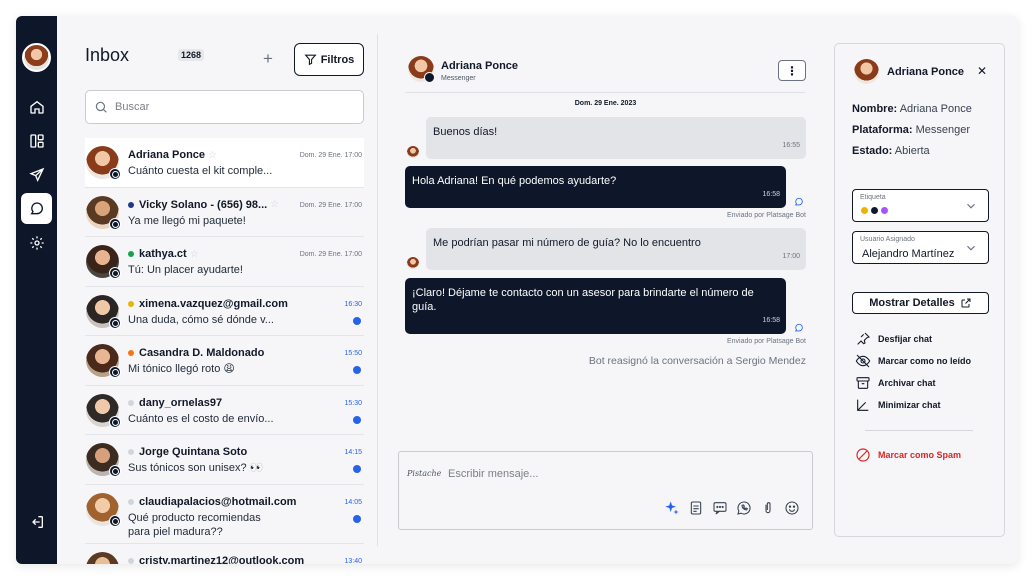 This screenshot has width=1034, height=580. I want to click on tag-color-dots, so click(874, 210).